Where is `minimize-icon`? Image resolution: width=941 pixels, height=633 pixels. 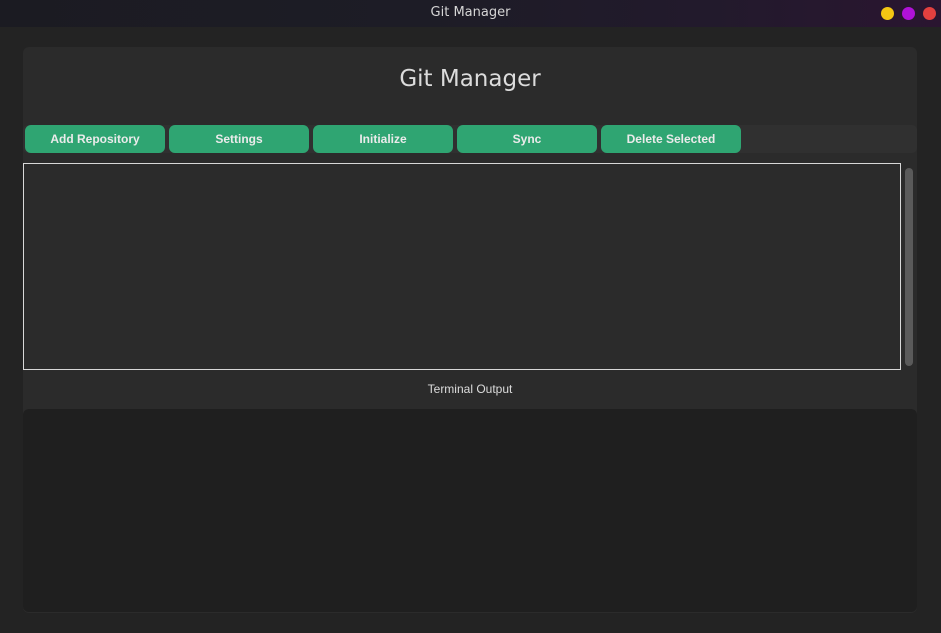
minimize-icon is located at coordinates (887, 13).